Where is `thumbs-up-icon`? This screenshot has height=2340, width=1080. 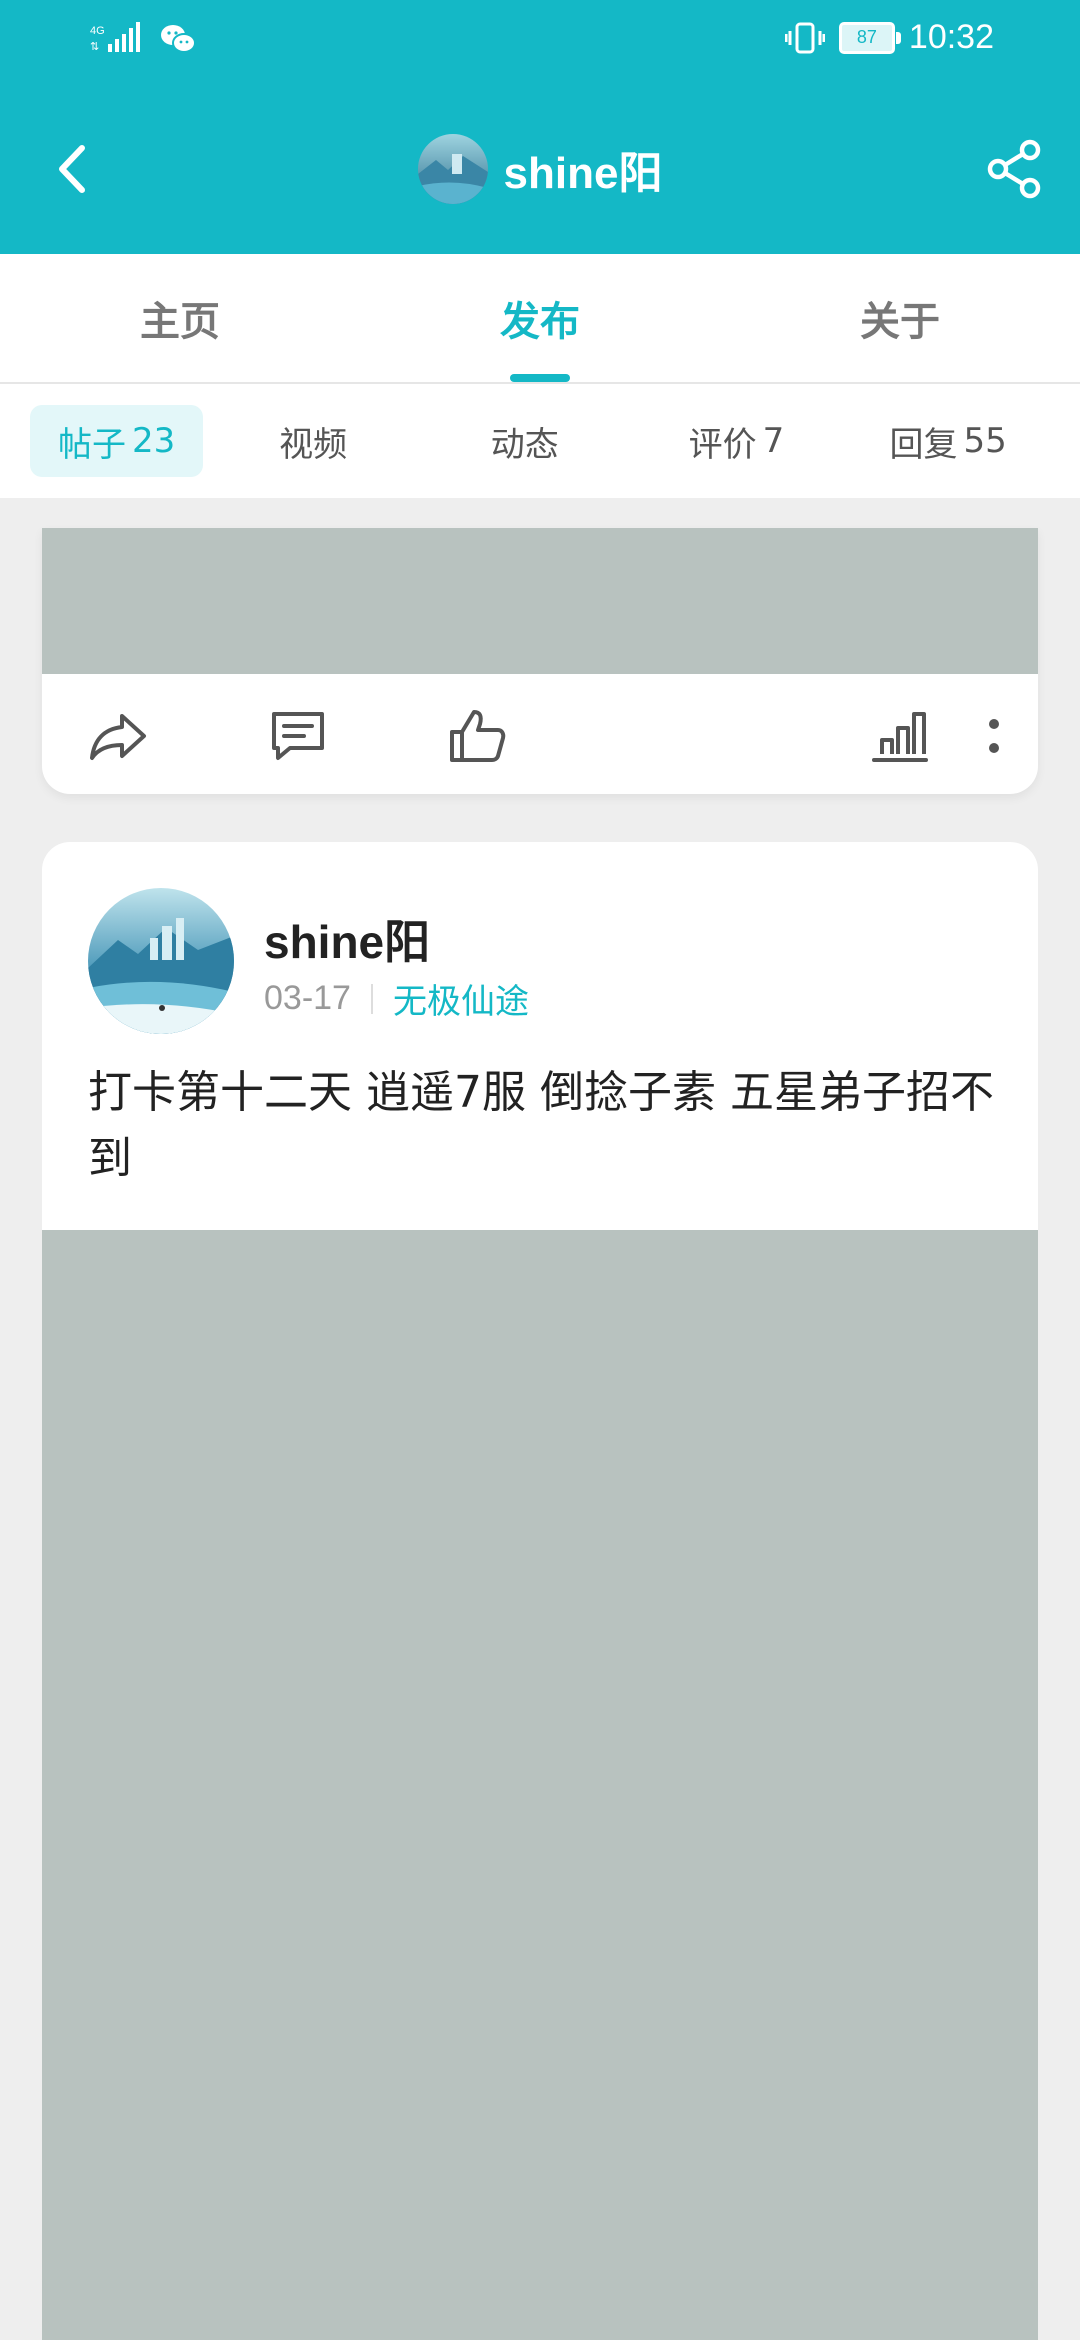 thumbs-up-icon is located at coordinates (478, 736).